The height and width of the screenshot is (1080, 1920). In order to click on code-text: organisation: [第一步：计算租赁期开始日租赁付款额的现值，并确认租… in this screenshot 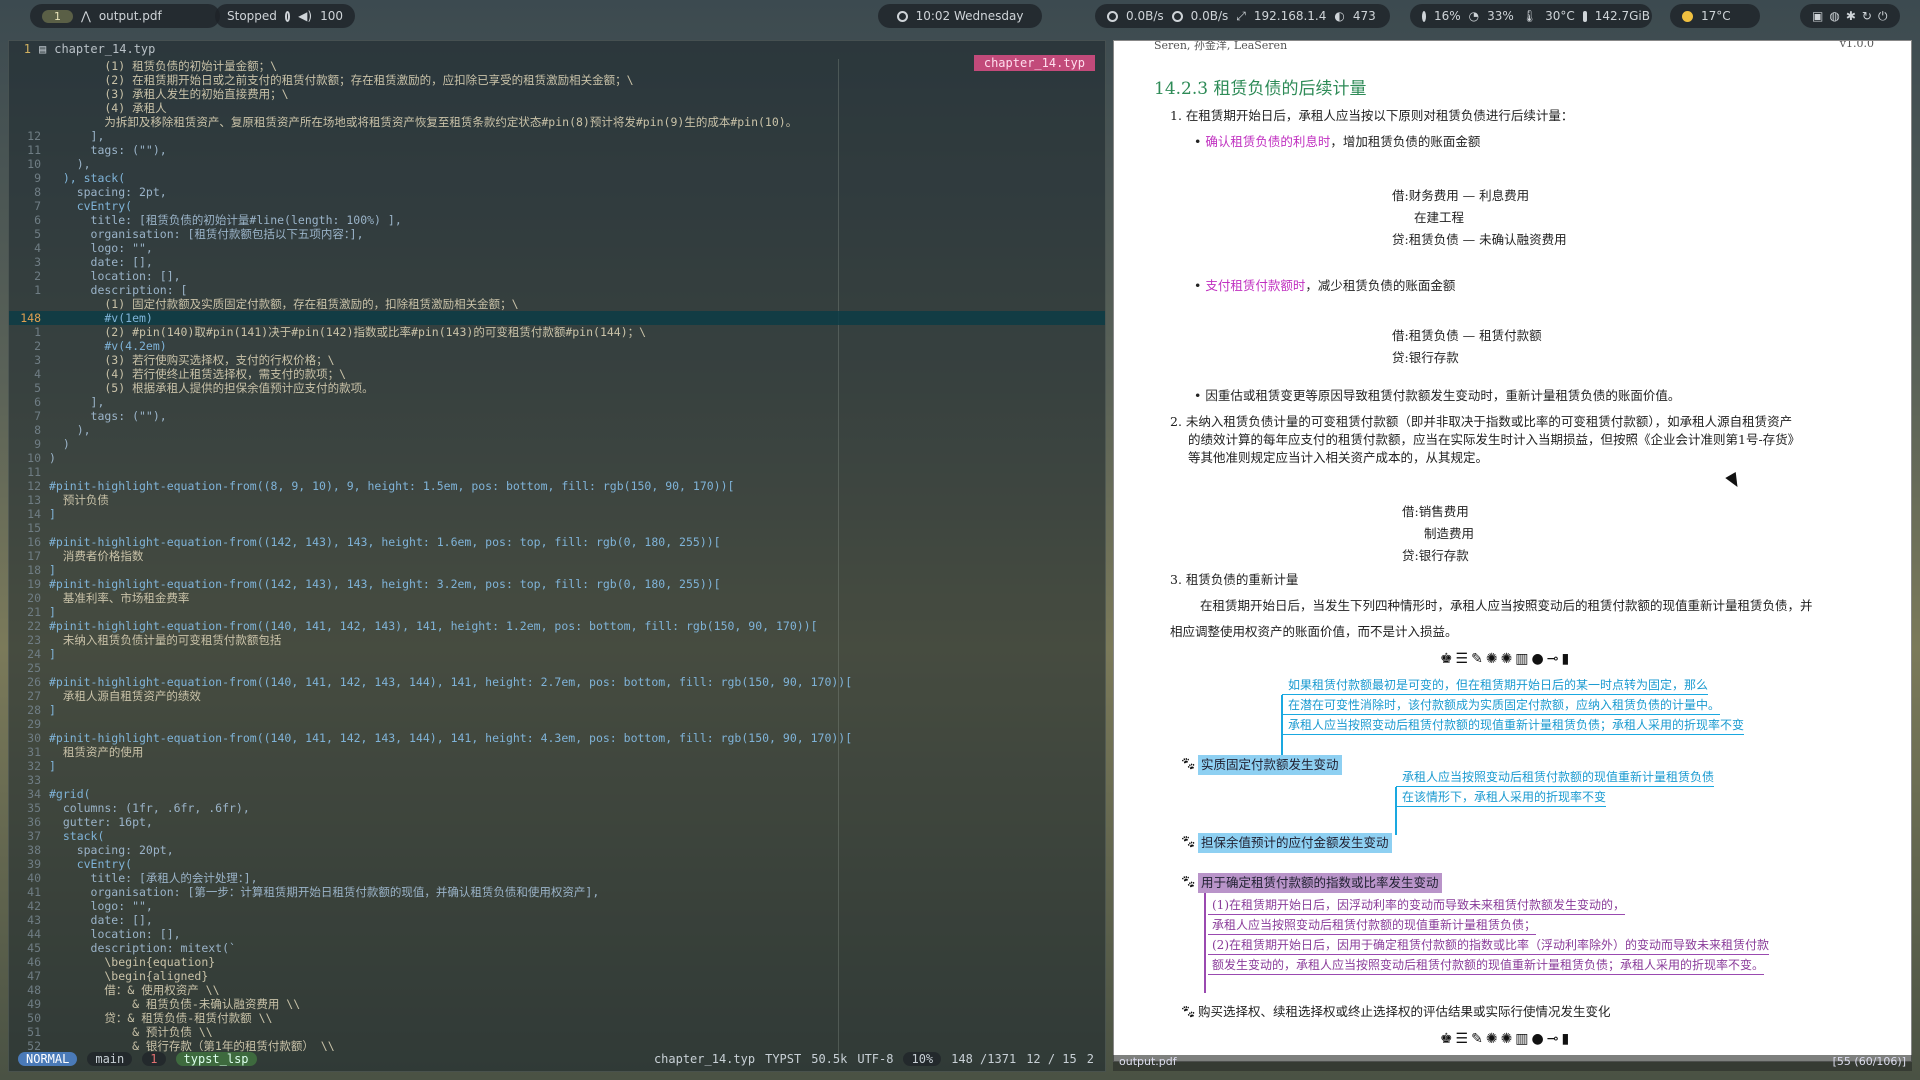, I will do `click(324, 892)`.